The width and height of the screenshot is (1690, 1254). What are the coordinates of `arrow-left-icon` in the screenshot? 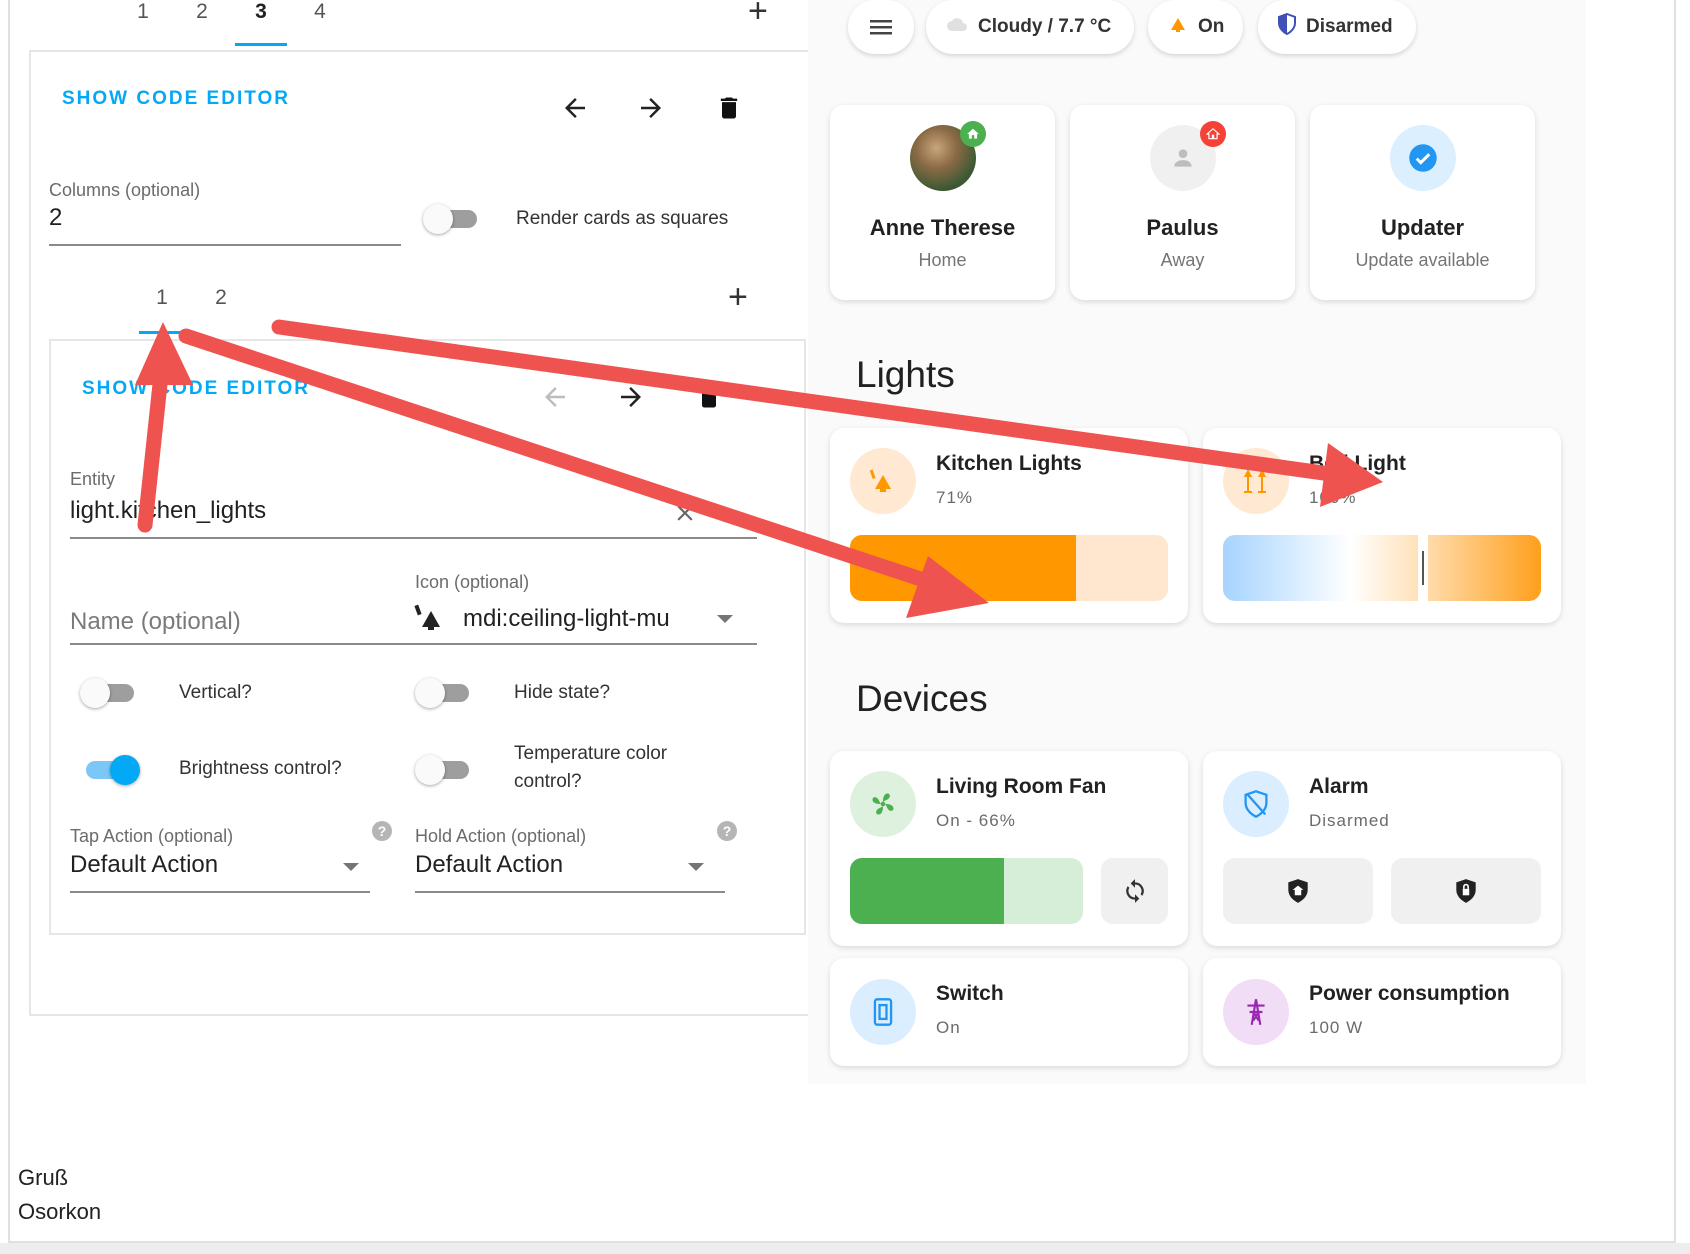 It's located at (575, 108).